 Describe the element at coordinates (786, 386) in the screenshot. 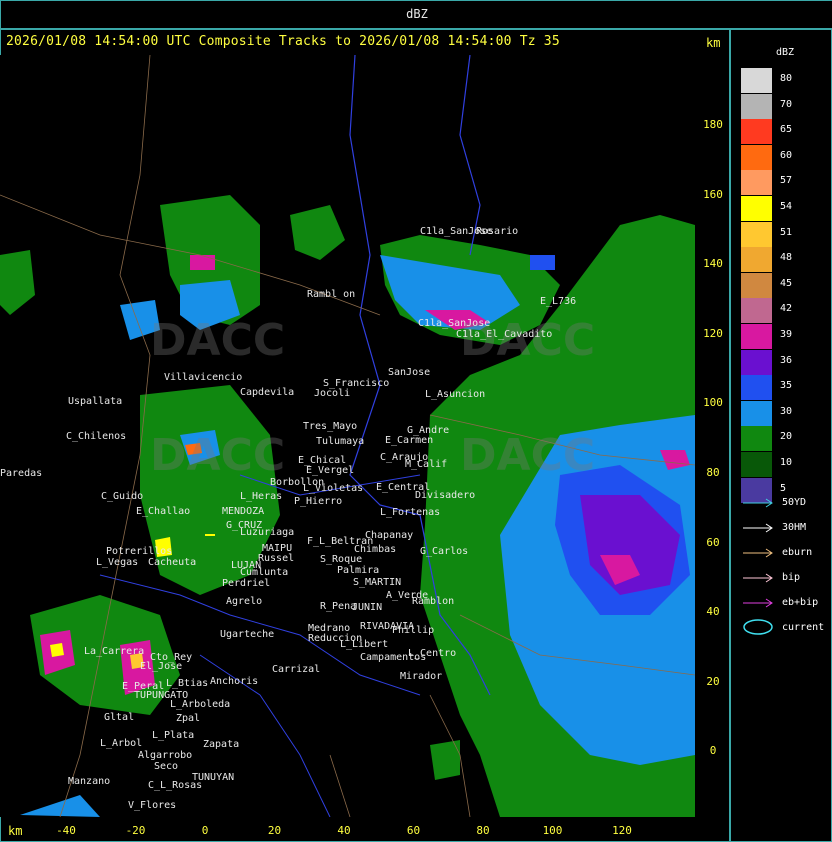

I see `legend-label: 35` at that location.